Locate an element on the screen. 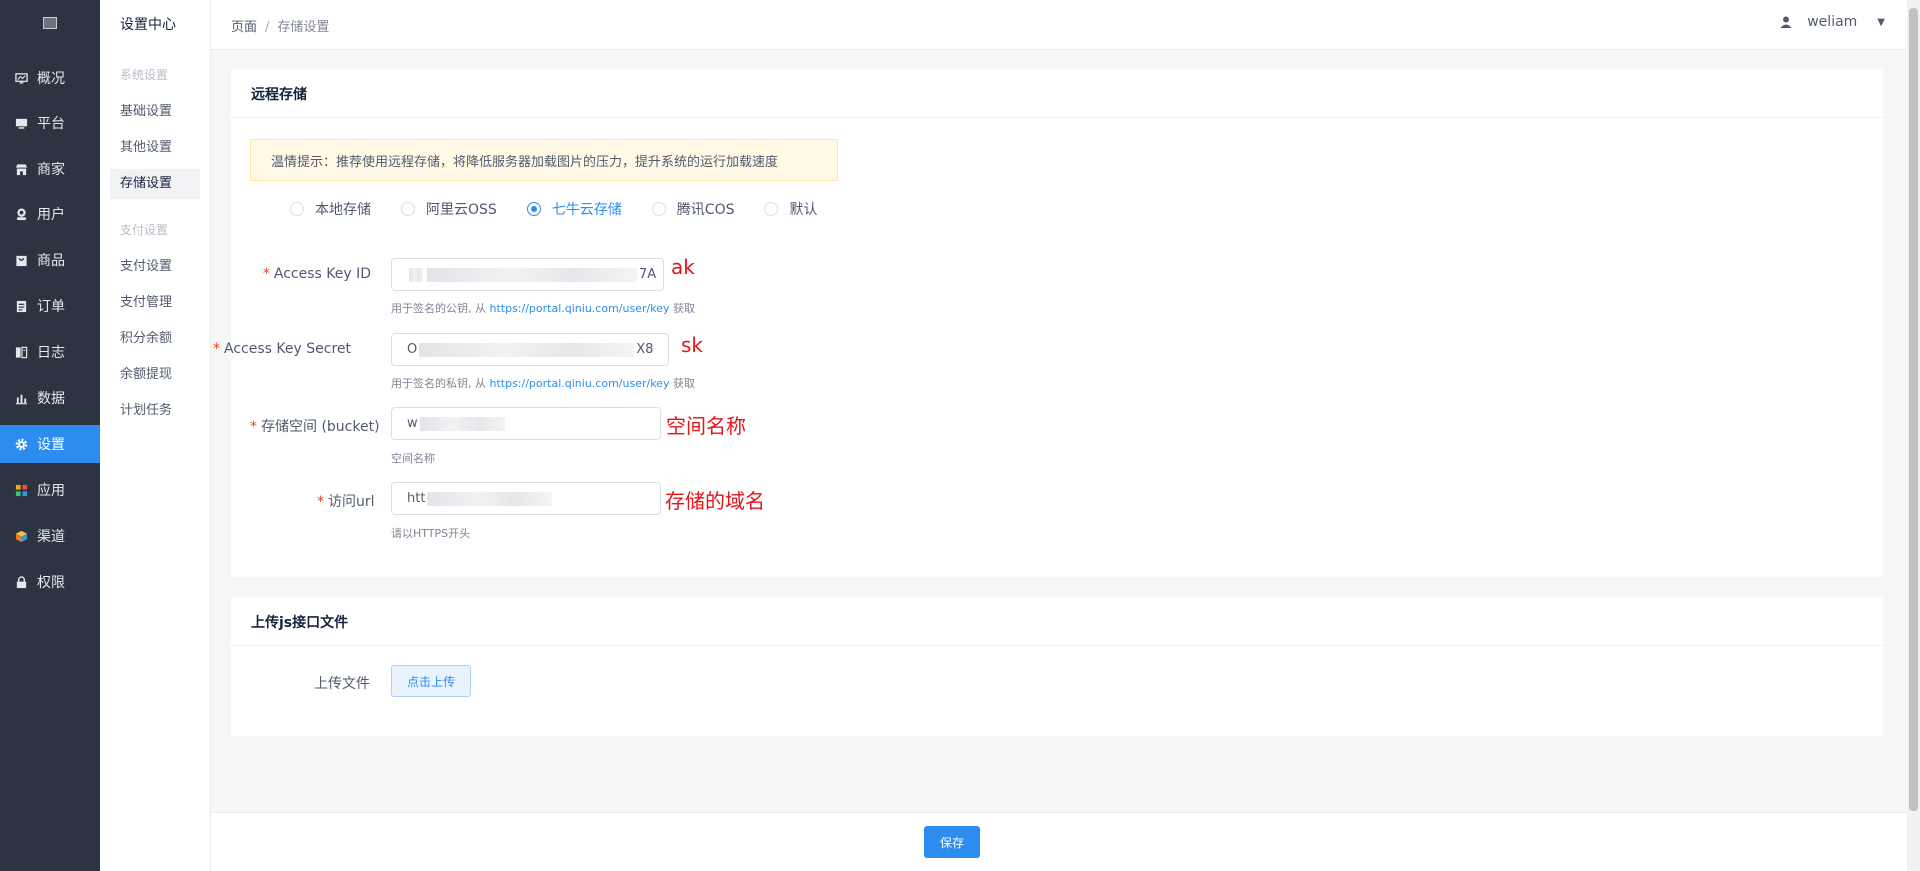 This screenshot has width=1920, height=871. nav-label: 设置 is located at coordinates (51, 445).